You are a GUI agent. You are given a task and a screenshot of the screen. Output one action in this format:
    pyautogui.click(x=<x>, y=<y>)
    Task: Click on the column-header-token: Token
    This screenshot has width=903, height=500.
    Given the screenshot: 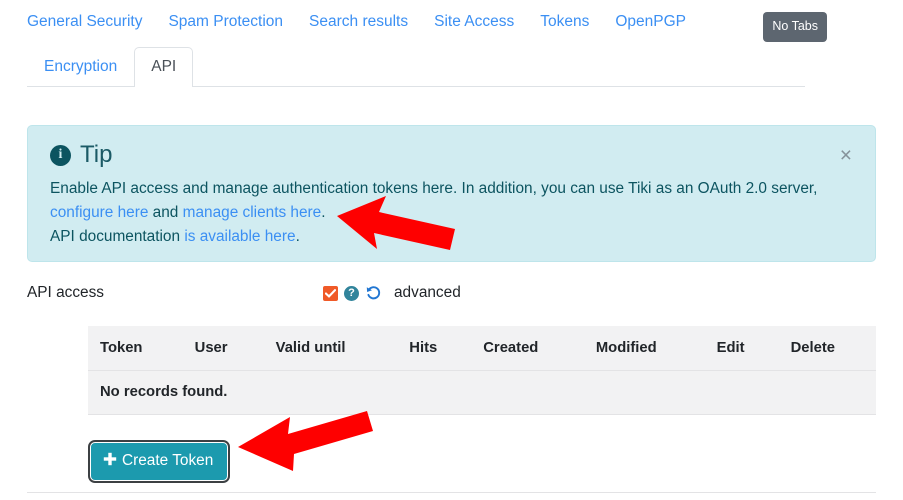 What is the action you would take?
    pyautogui.click(x=135, y=348)
    